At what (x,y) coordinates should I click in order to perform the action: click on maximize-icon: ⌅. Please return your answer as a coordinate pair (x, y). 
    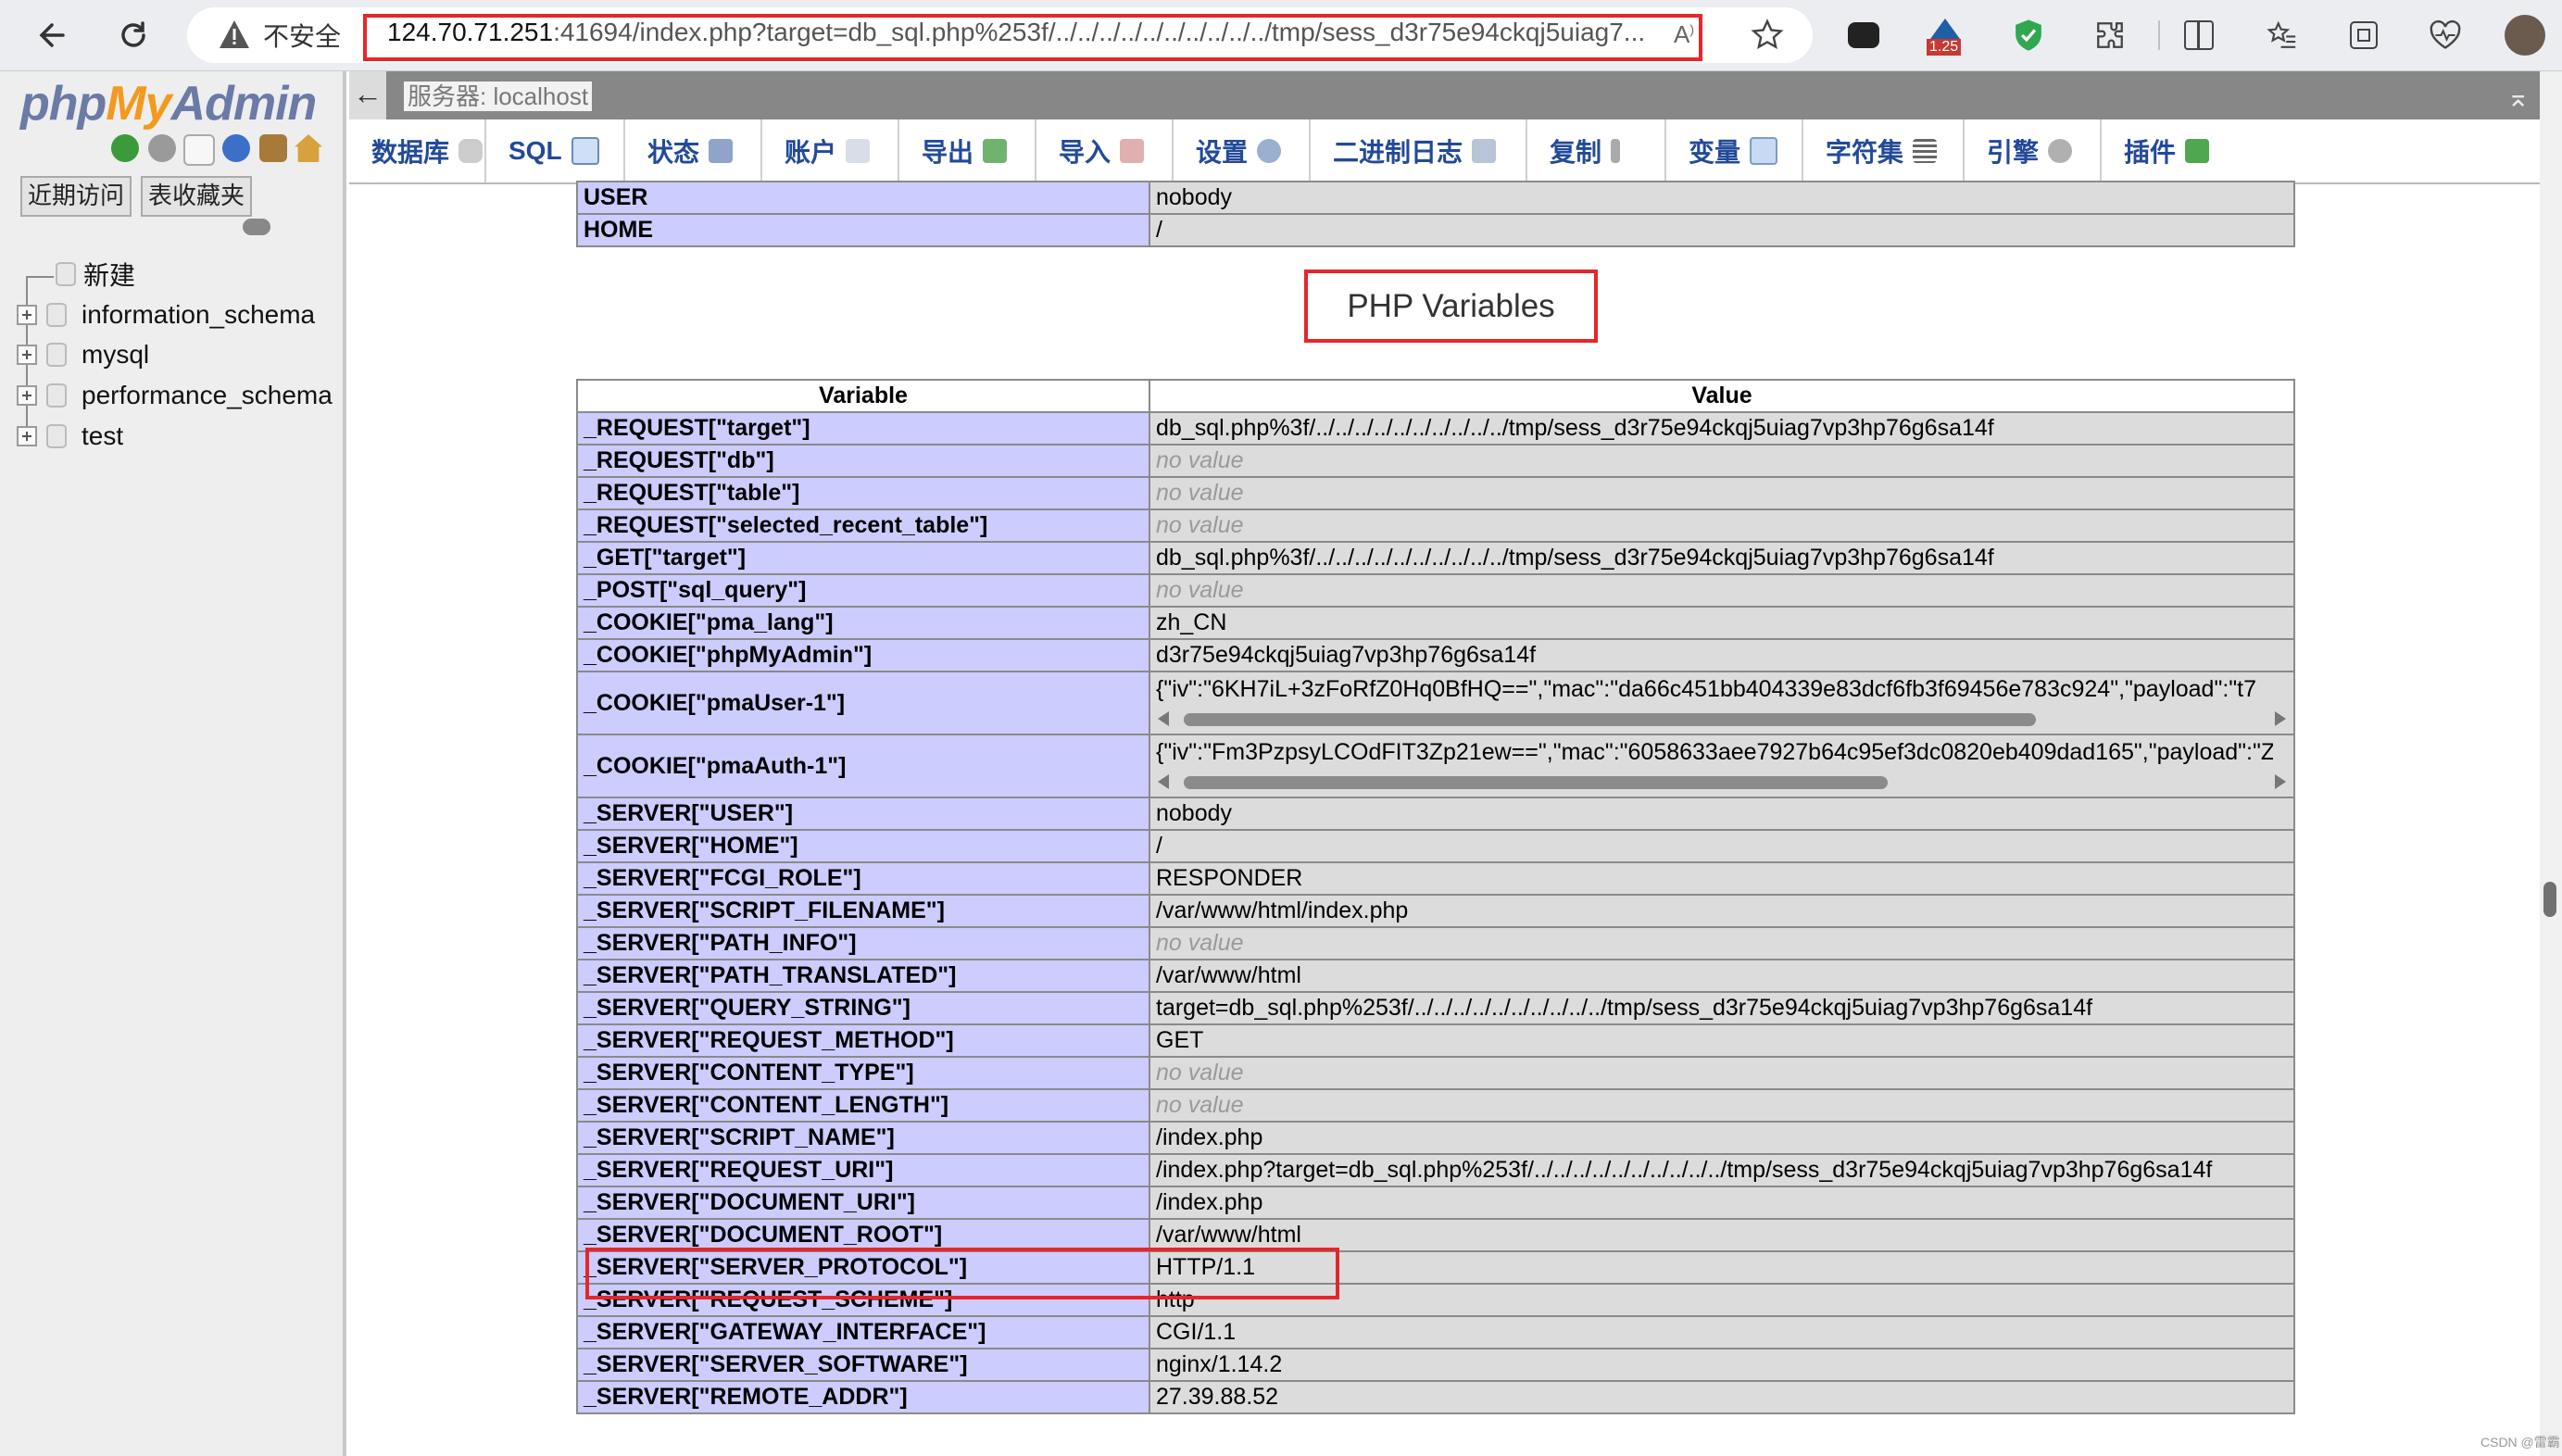
    Looking at the image, I should click on (2518, 98).